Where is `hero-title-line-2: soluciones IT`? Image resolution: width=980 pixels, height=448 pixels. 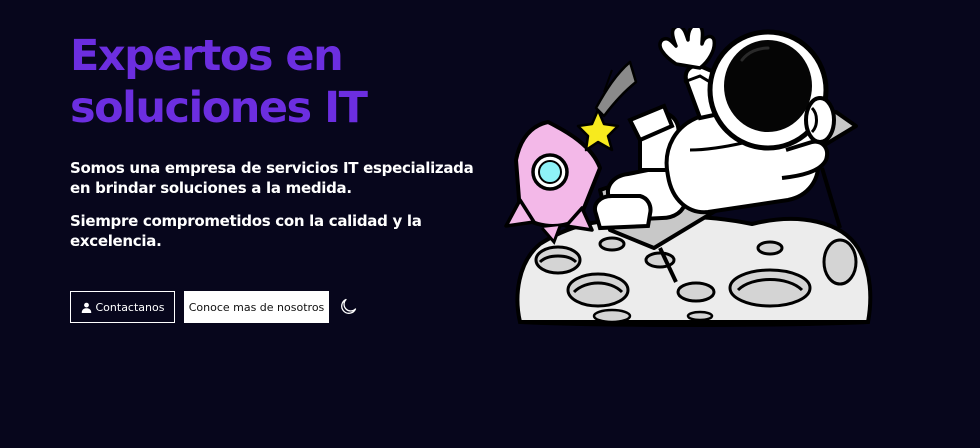 hero-title-line-2: soluciones IT is located at coordinates (219, 108).